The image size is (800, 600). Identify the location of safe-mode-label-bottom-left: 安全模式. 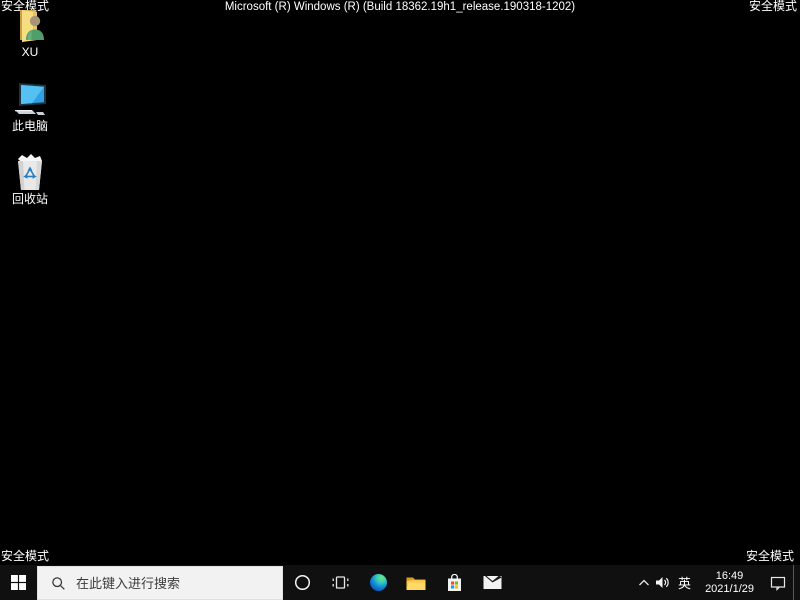
(25, 556).